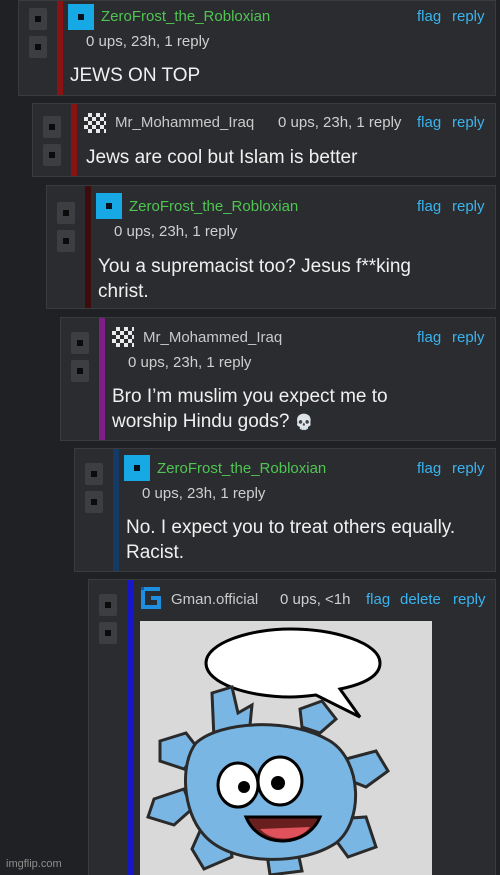  Describe the element at coordinates (304, 422) in the screenshot. I see `skull-emoji: 💀` at that location.